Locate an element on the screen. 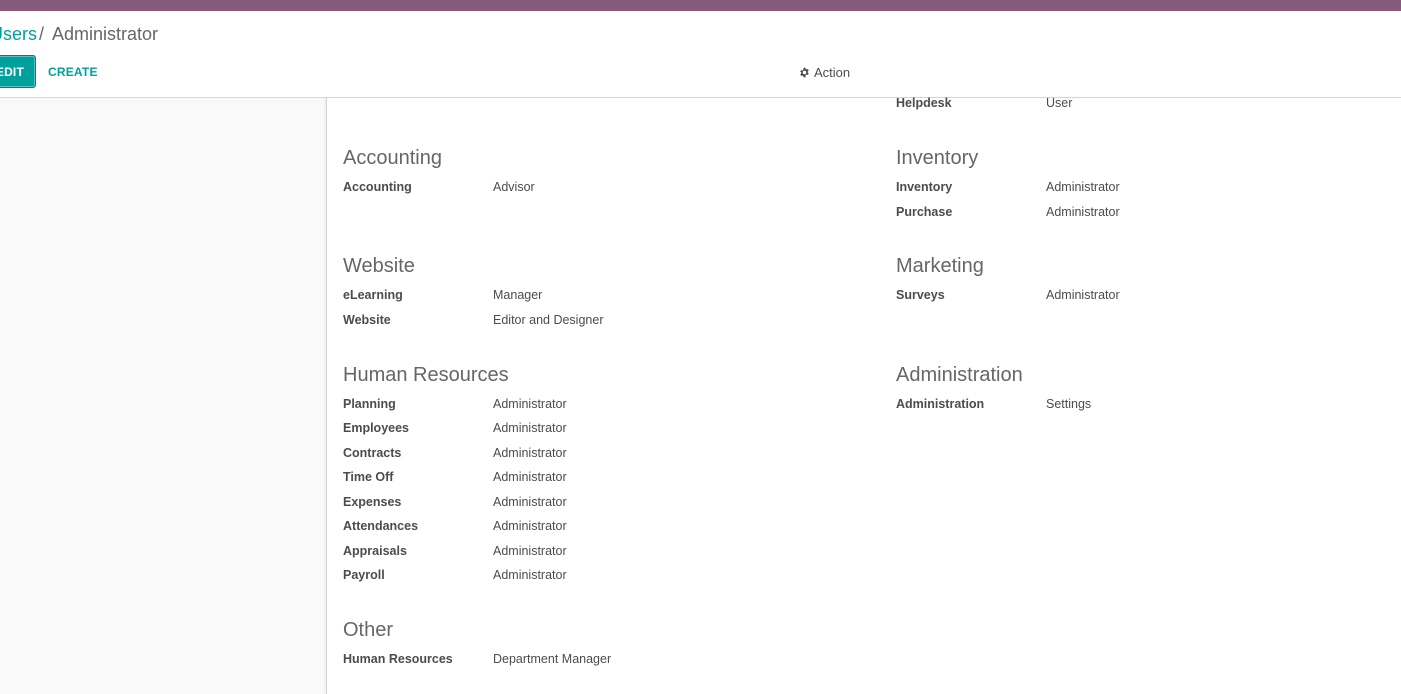  field-label-planning: Planning is located at coordinates (369, 404).